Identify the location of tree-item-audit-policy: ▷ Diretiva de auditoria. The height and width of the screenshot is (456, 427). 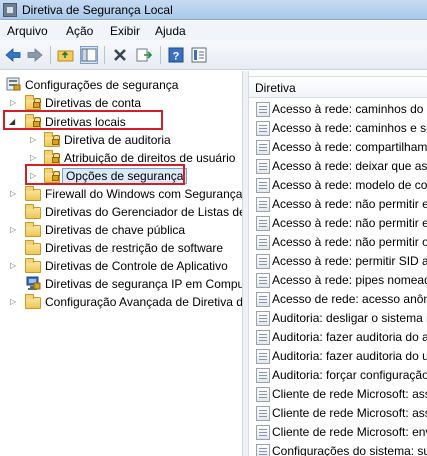
(121, 140).